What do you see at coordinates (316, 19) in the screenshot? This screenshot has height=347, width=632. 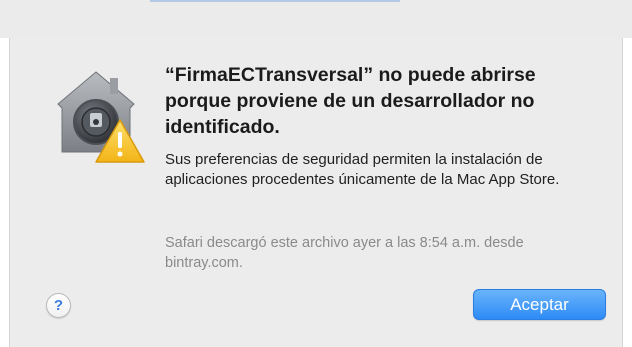 I see `background-window-titlebar` at bounding box center [316, 19].